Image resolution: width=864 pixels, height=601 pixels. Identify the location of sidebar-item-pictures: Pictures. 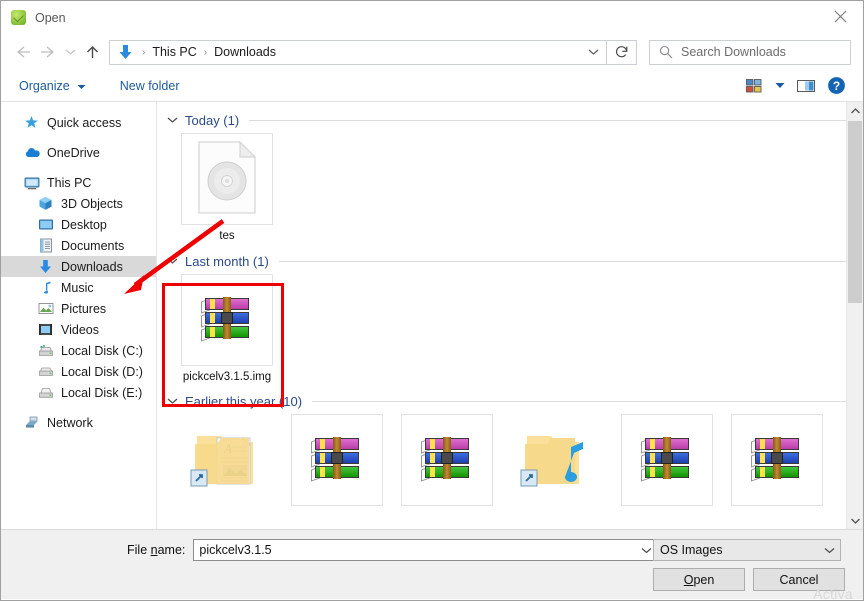
(78, 308).